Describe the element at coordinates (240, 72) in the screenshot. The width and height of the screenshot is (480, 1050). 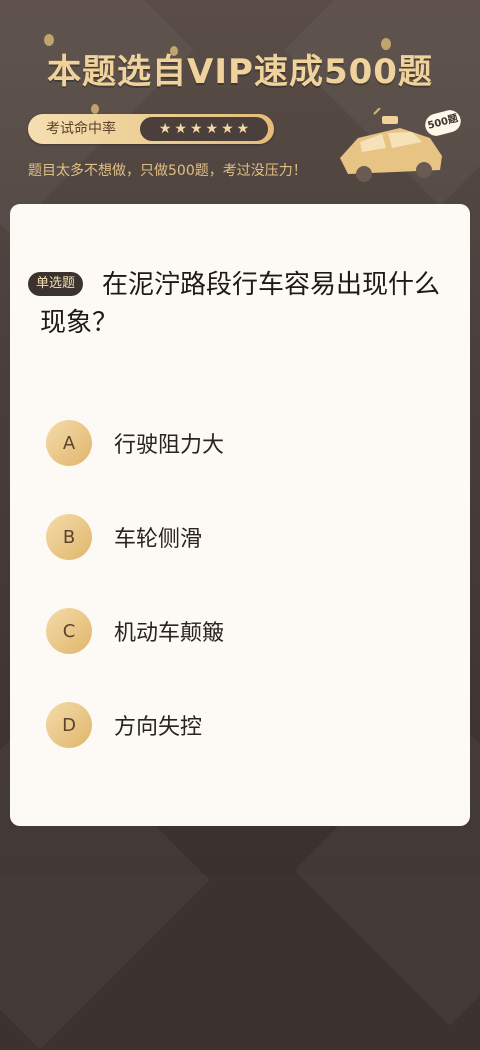
I see `header-title: 本题选自VIP速成500题` at that location.